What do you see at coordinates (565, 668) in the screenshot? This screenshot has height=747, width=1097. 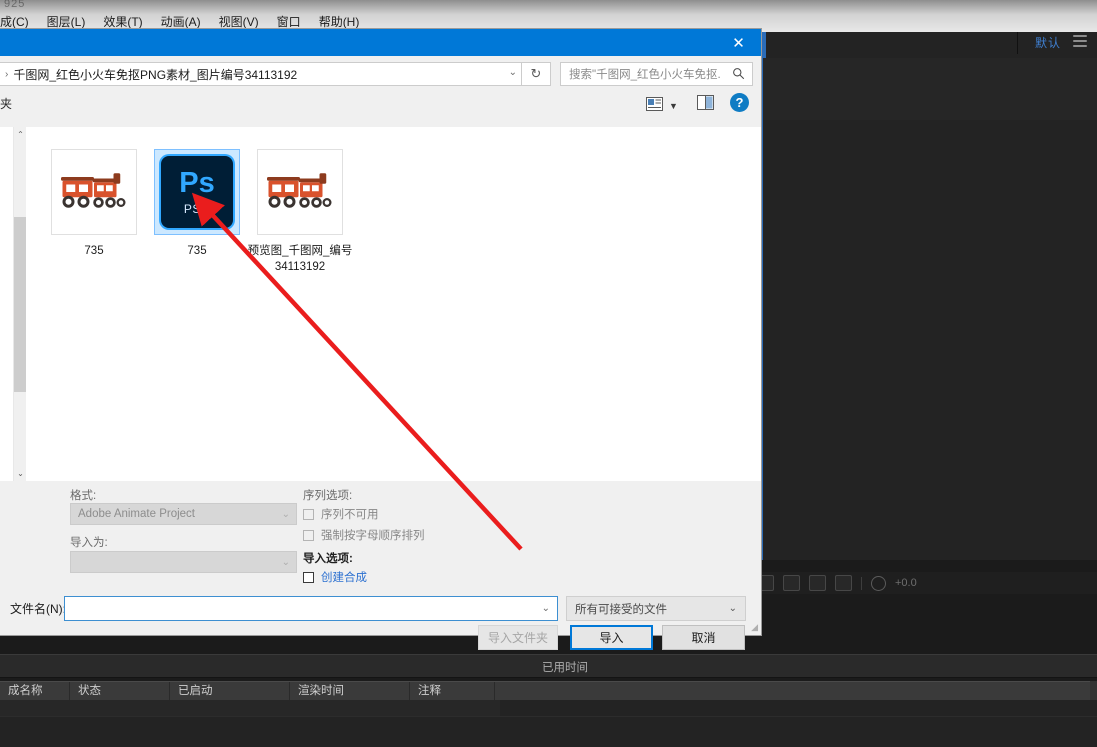 I see `elapsed-time-label: 已用时间` at bounding box center [565, 668].